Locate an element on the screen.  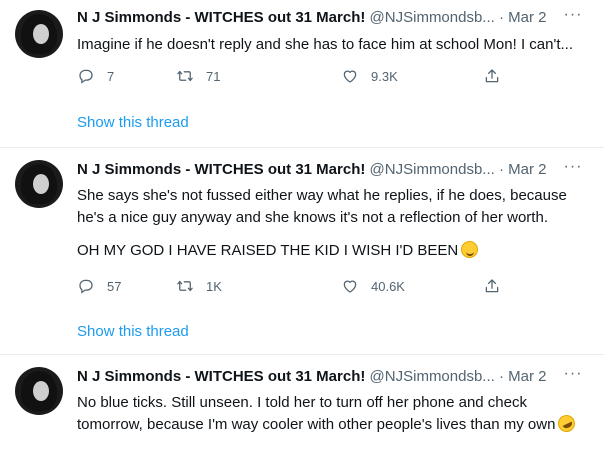
retweet-button: 71 is located at coordinates (198, 76).